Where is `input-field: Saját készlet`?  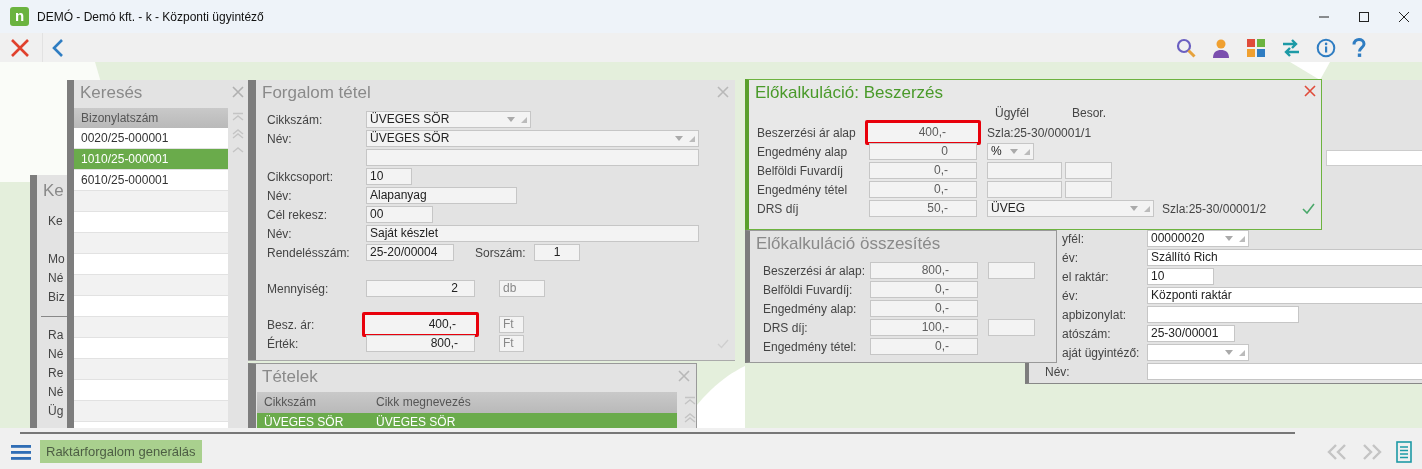
input-field: Saját készlet is located at coordinates (532, 233).